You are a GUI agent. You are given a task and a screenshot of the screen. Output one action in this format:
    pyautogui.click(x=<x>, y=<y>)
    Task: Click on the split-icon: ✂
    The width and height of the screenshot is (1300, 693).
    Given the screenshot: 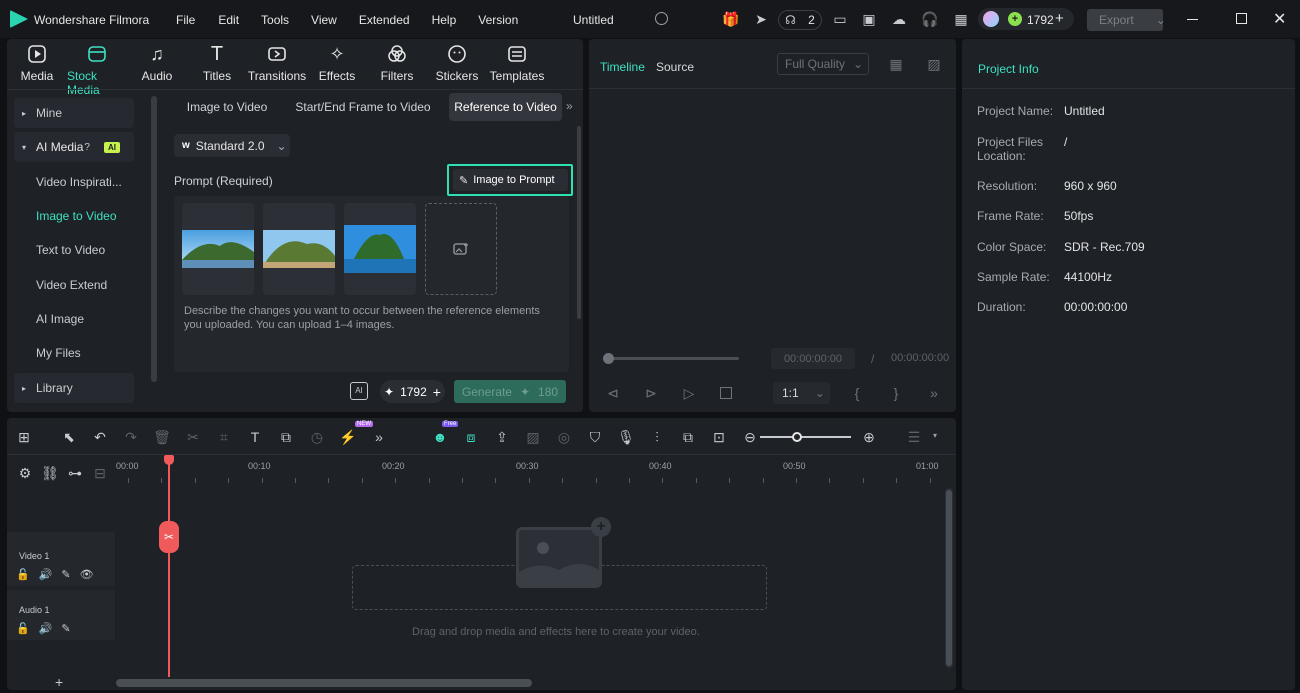 What is the action you would take?
    pyautogui.click(x=169, y=537)
    